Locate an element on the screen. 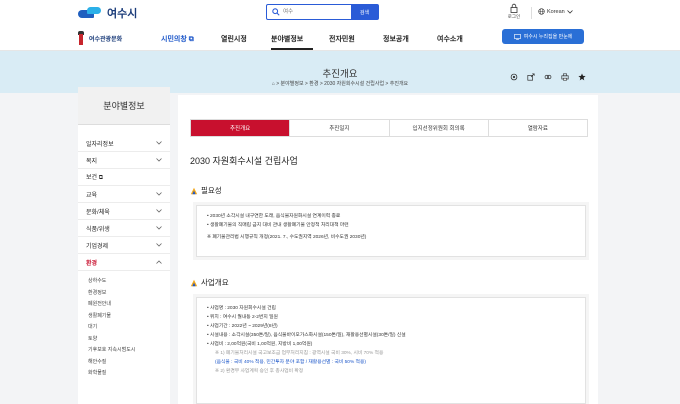 The image size is (680, 404). overview-line: • 사업비 : 2,00억원(국비 1,00억원, 지방비 1,00억원) is located at coordinates (260, 344).